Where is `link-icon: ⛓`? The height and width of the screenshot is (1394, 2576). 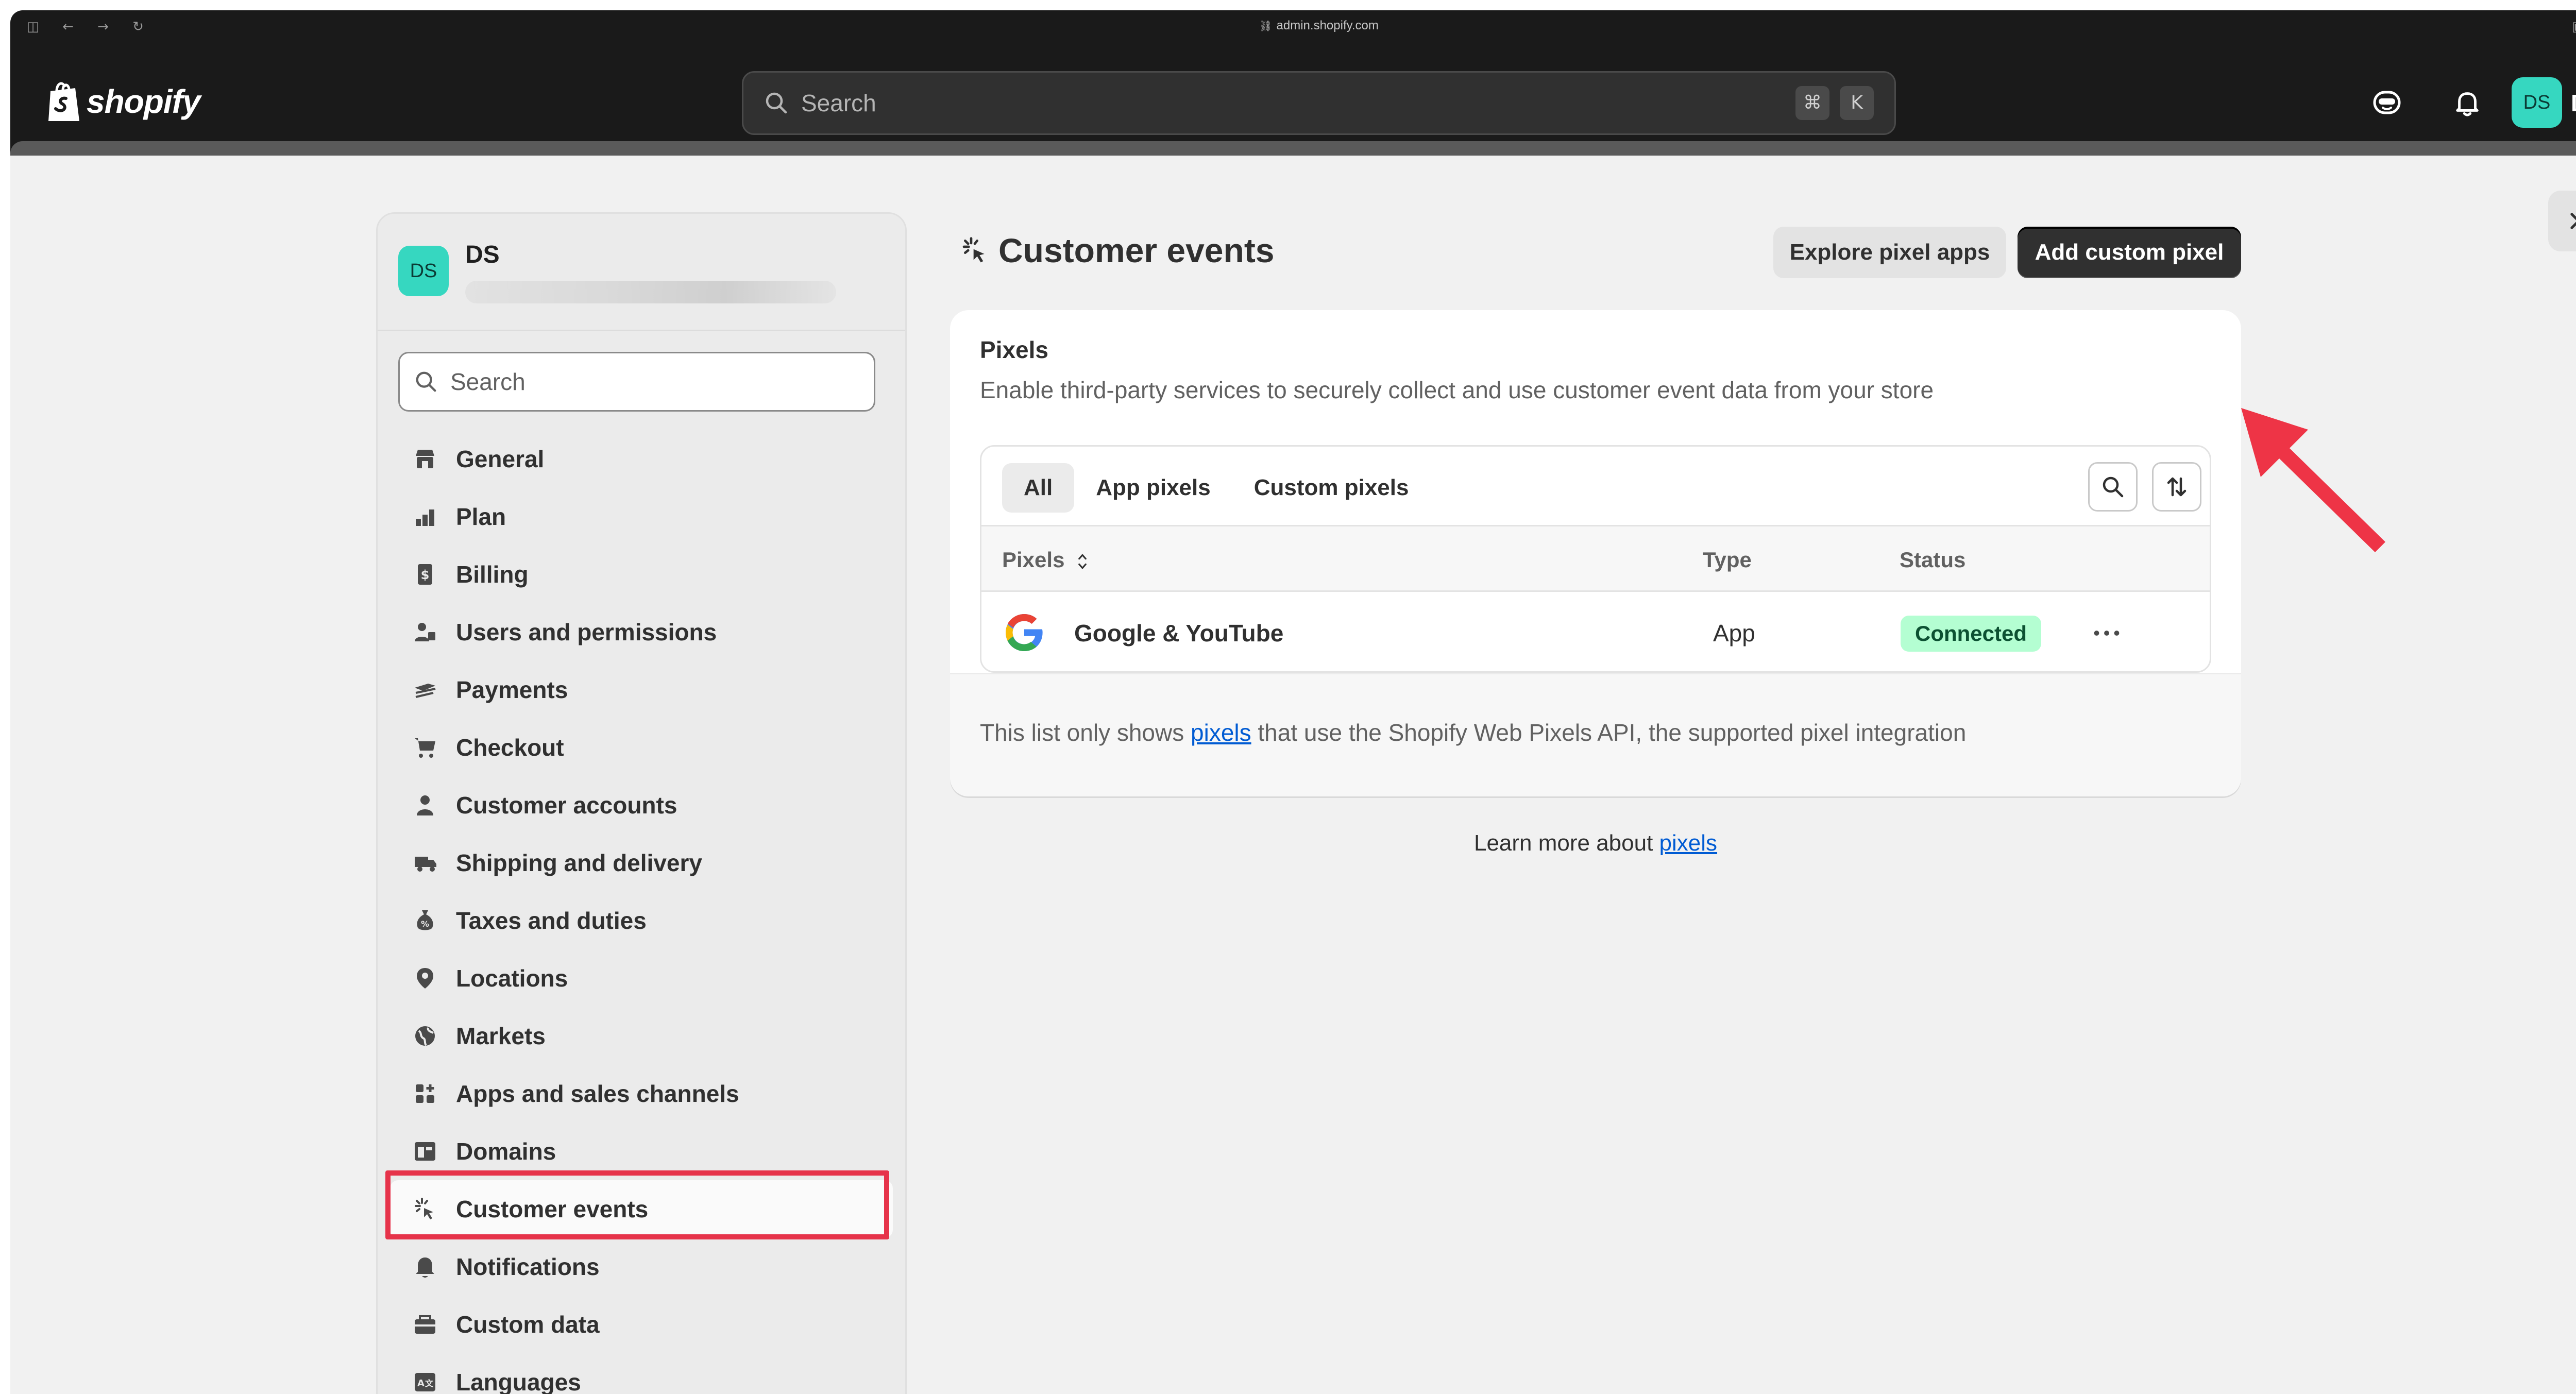 link-icon: ⛓ is located at coordinates (1266, 26).